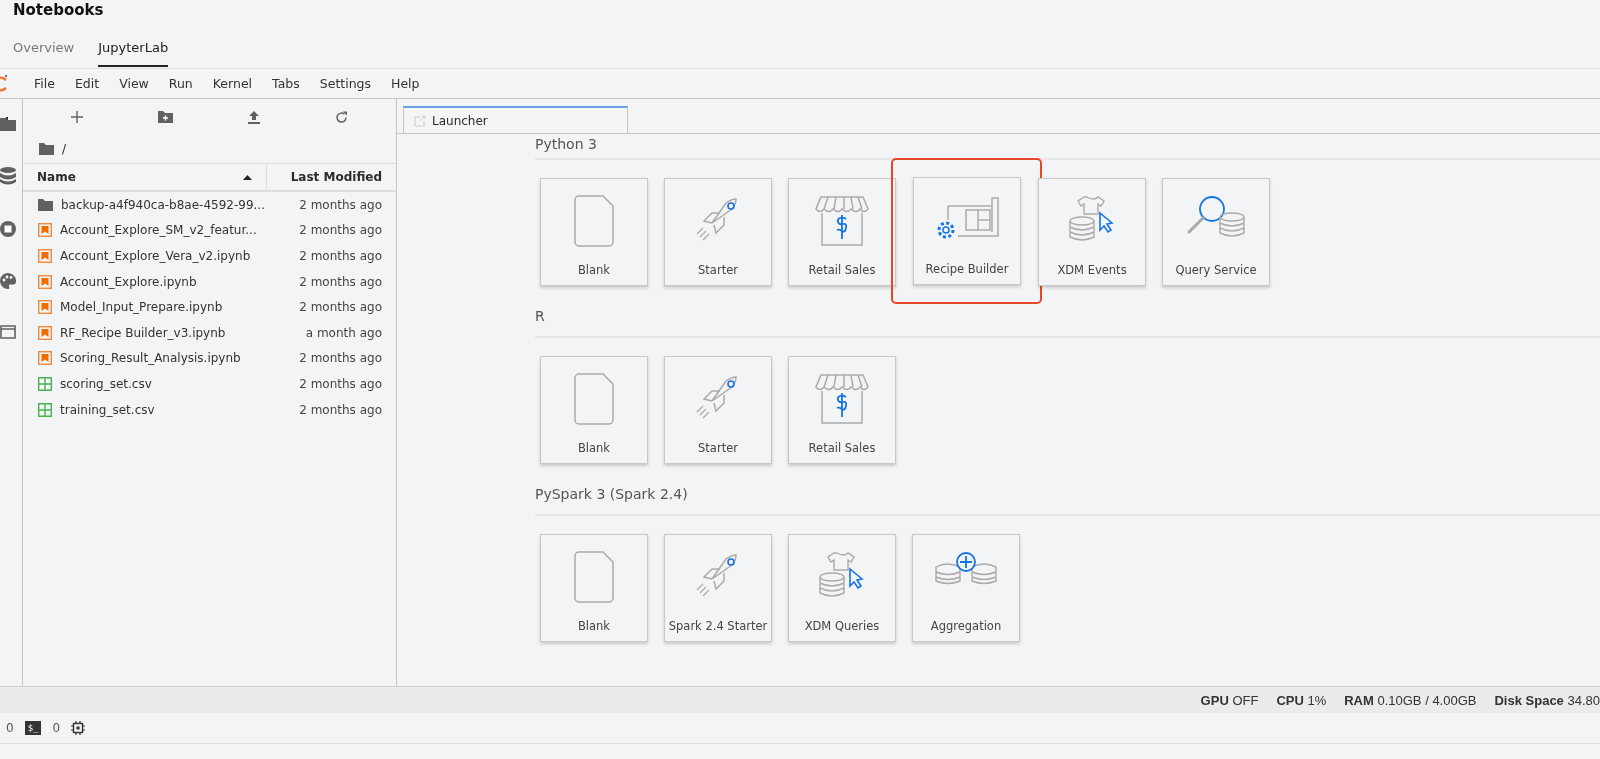 The height and width of the screenshot is (759, 1600). What do you see at coordinates (1547, 700) in the screenshot?
I see `resource-usage: Disk Space 34.80` at bounding box center [1547, 700].